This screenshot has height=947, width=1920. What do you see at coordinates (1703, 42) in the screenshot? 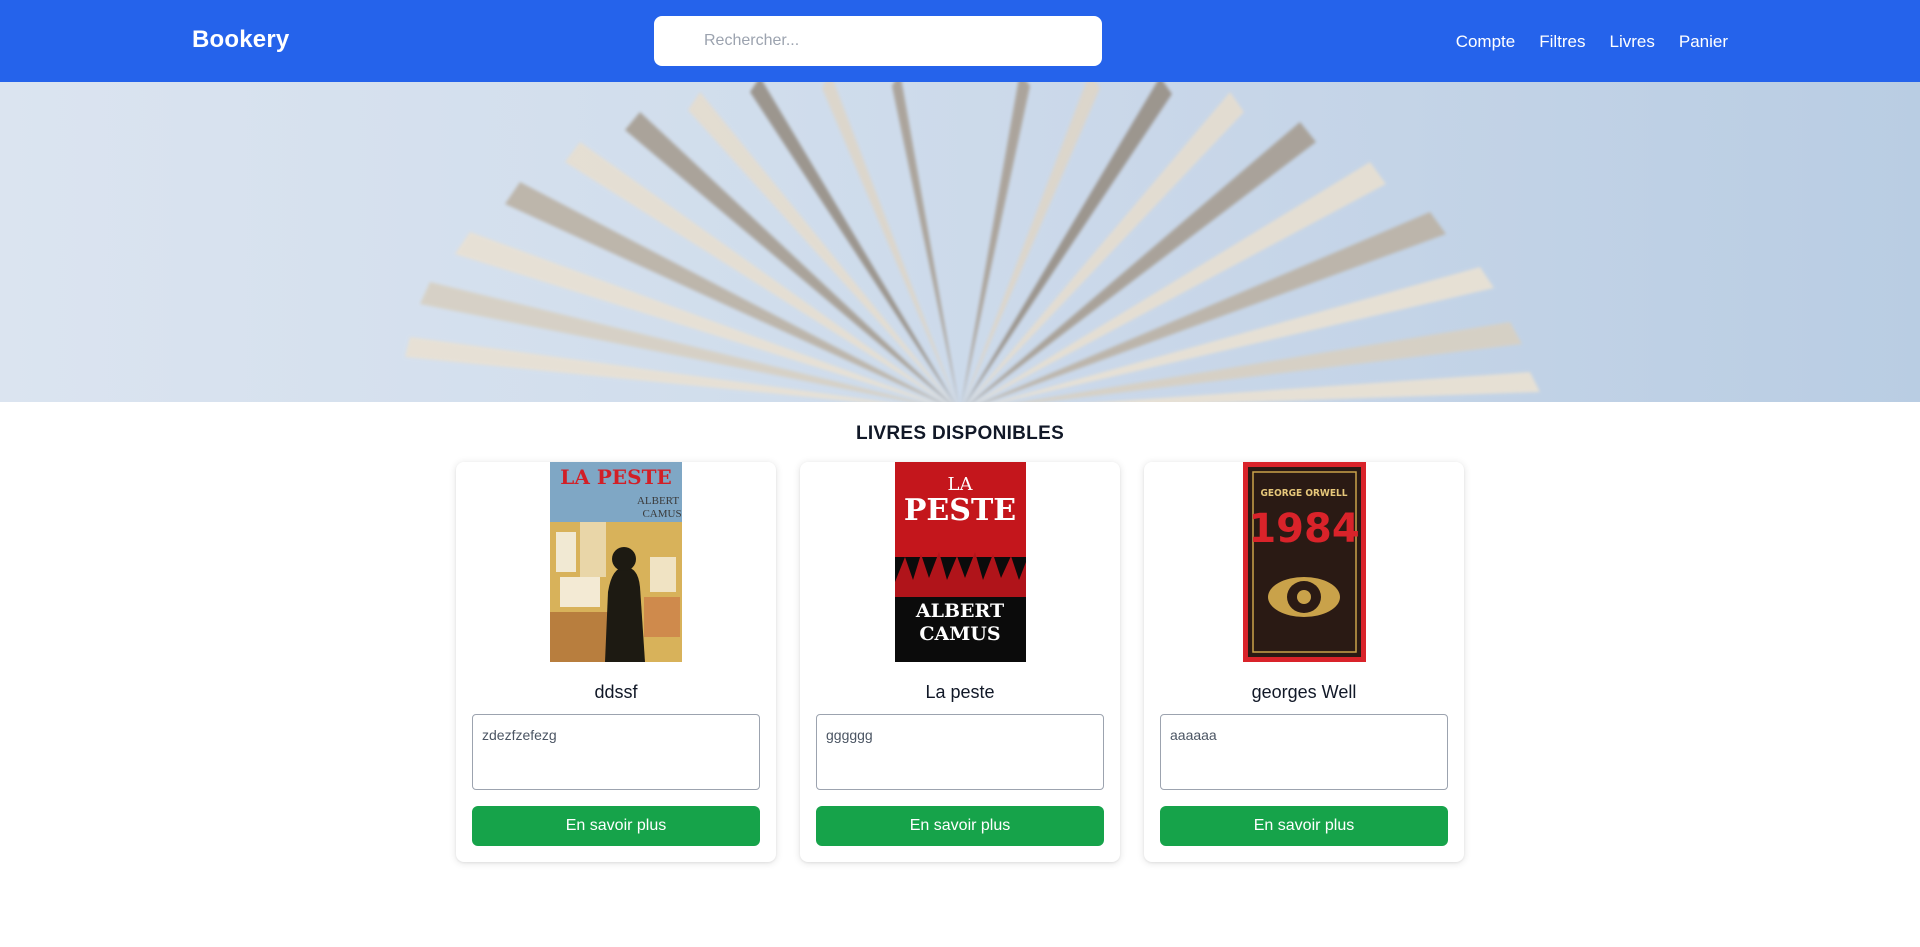
I see `nav-link-panier: Panier` at bounding box center [1703, 42].